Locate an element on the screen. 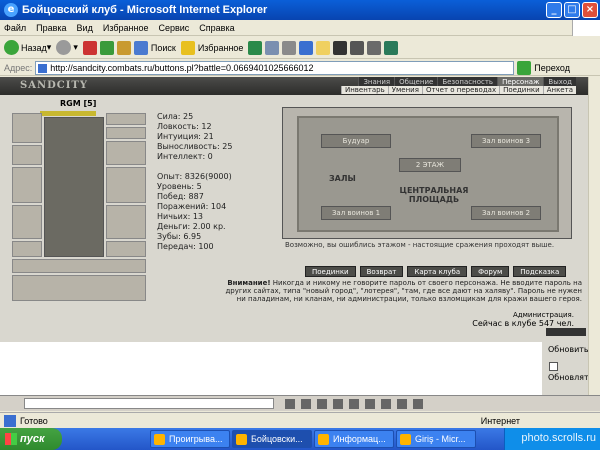  stat-strength: Сила: 25 is located at coordinates (175, 116).